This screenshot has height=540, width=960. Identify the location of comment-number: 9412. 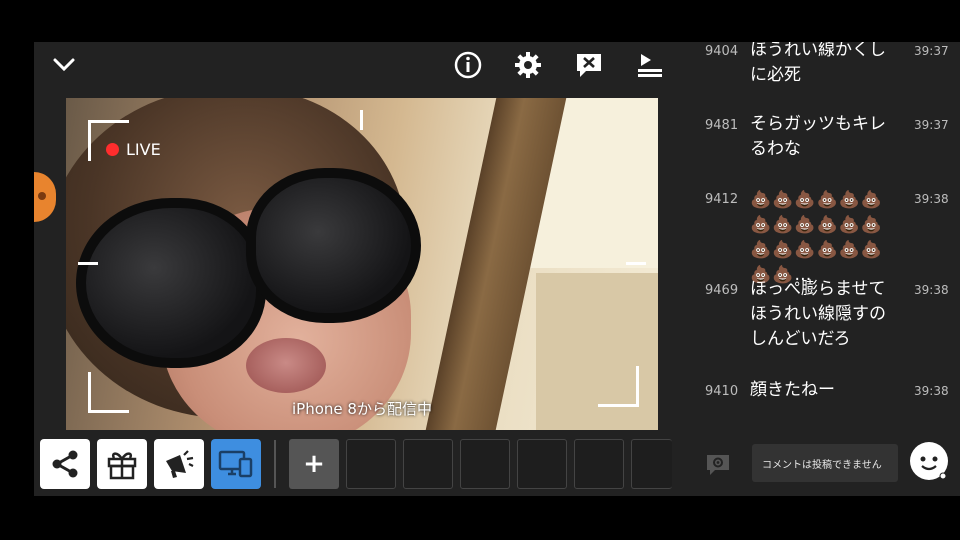
(722, 199).